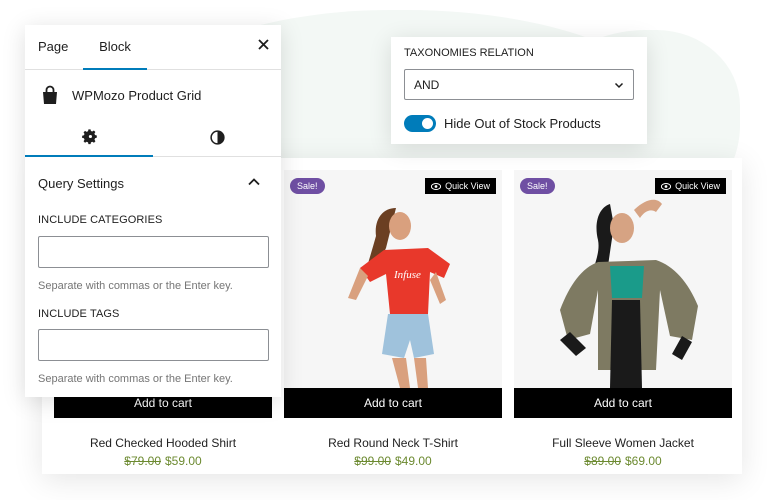 The image size is (767, 500). What do you see at coordinates (427, 84) in the screenshot?
I see `taxonomies-relation-value: AND` at bounding box center [427, 84].